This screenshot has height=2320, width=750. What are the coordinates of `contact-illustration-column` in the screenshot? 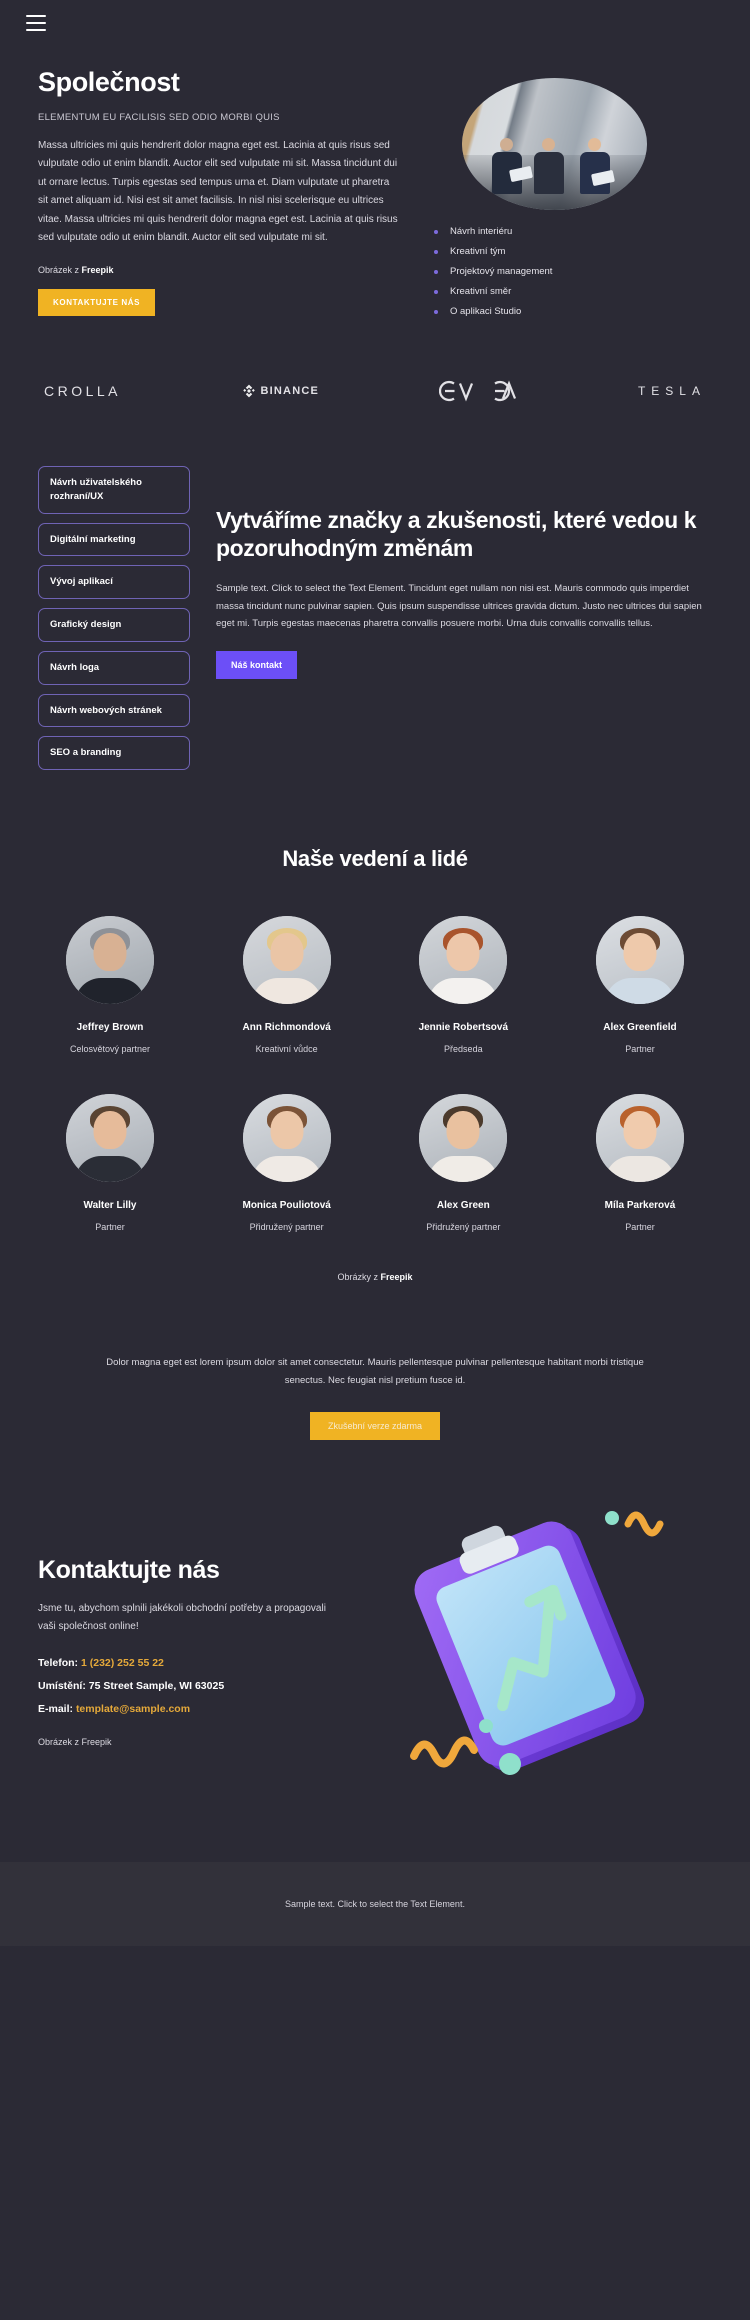 It's located at (552, 1666).